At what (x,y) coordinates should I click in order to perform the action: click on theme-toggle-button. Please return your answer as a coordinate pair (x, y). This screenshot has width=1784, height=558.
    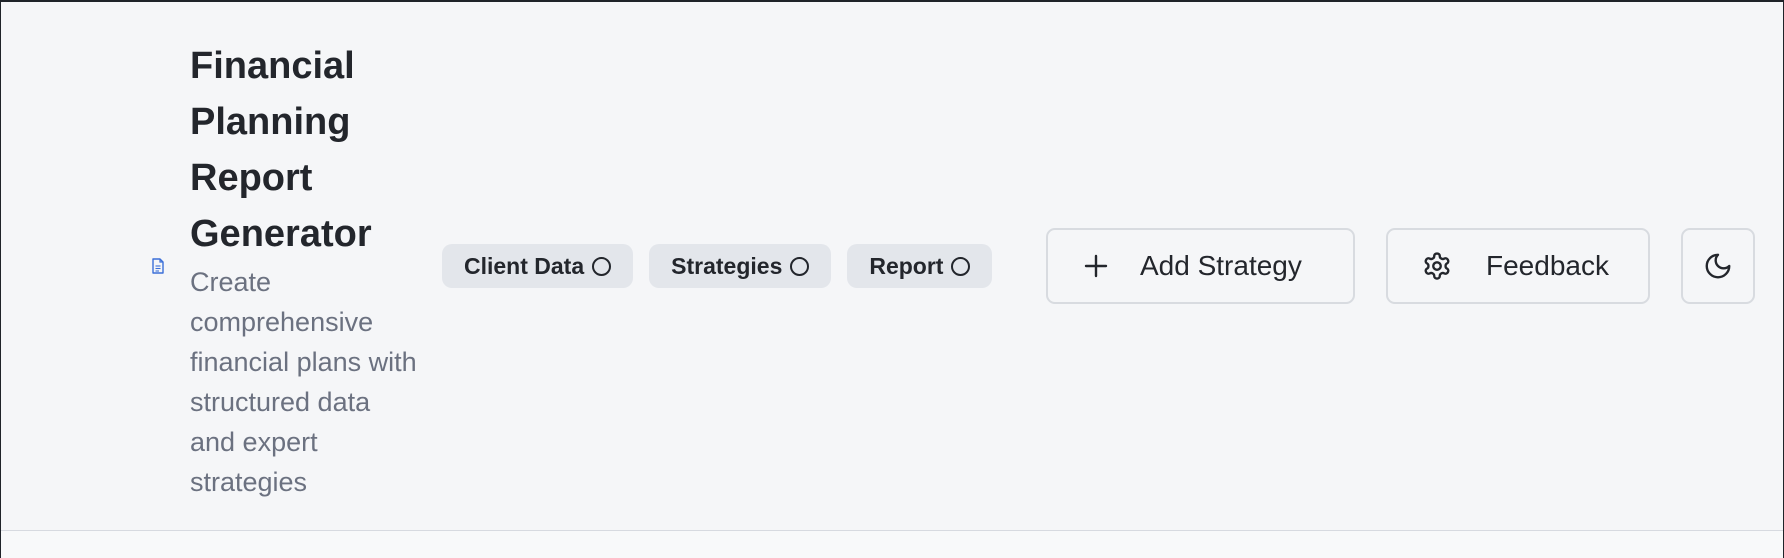
    Looking at the image, I should click on (1718, 266).